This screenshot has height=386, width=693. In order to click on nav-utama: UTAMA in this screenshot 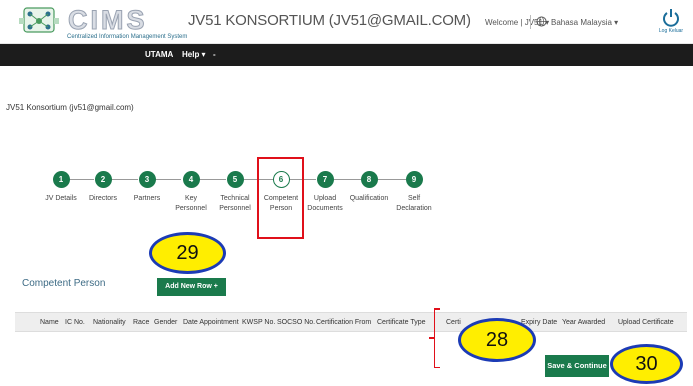, I will do `click(159, 54)`.